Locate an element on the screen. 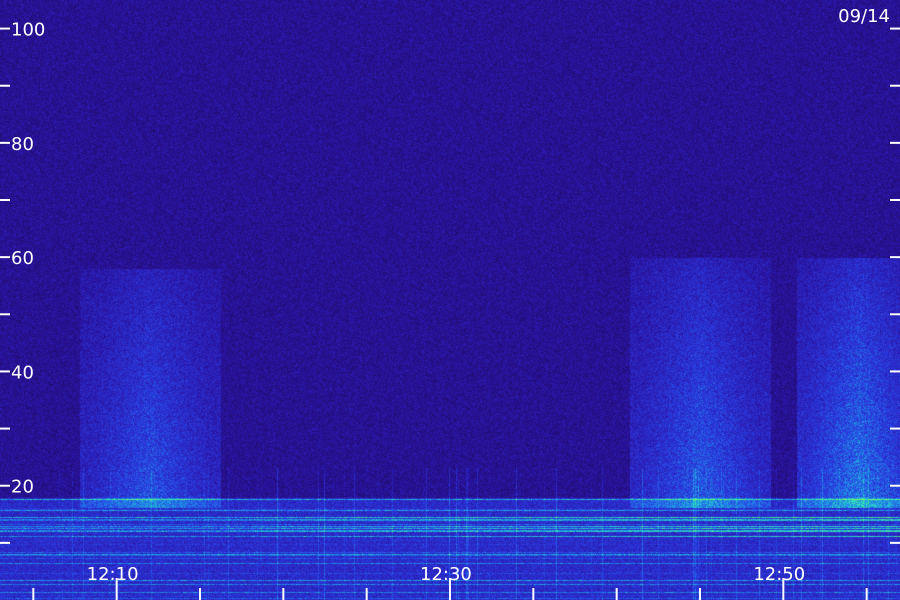 The height and width of the screenshot is (600, 900). date-label: 09/14 is located at coordinates (864, 16).